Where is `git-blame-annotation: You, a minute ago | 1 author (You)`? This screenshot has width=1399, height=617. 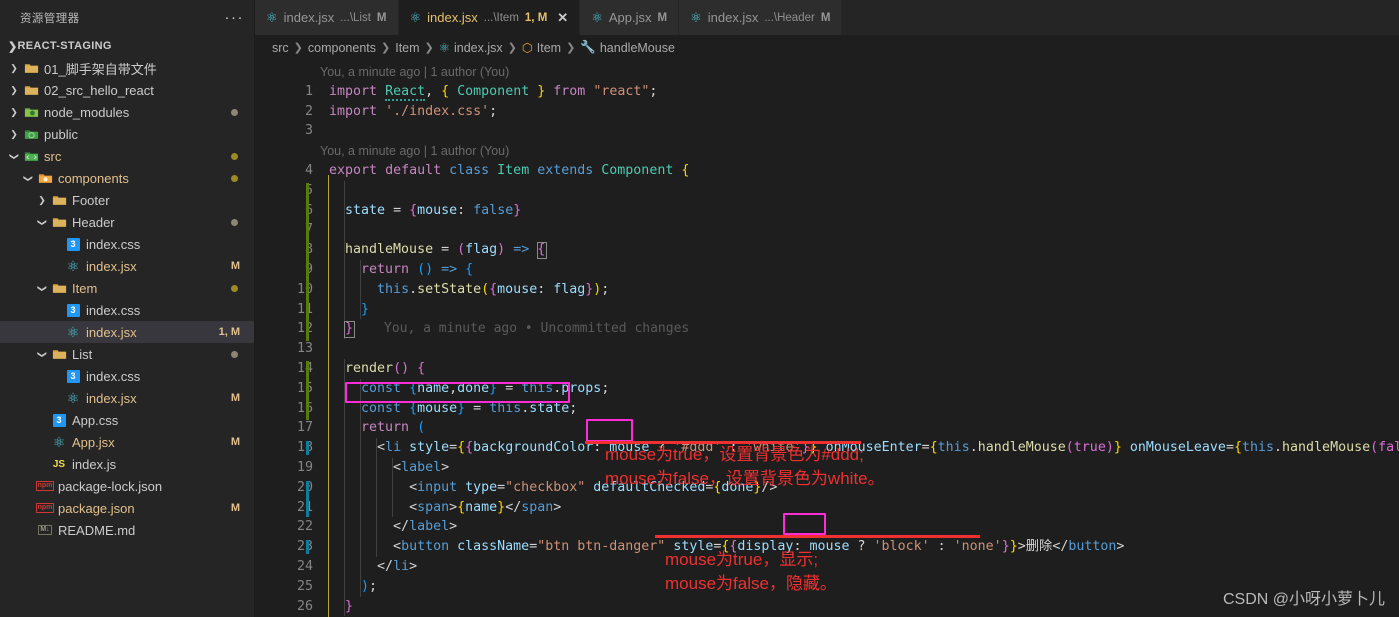 git-blame-annotation: You, a minute ago | 1 author (You) is located at coordinates (415, 72).